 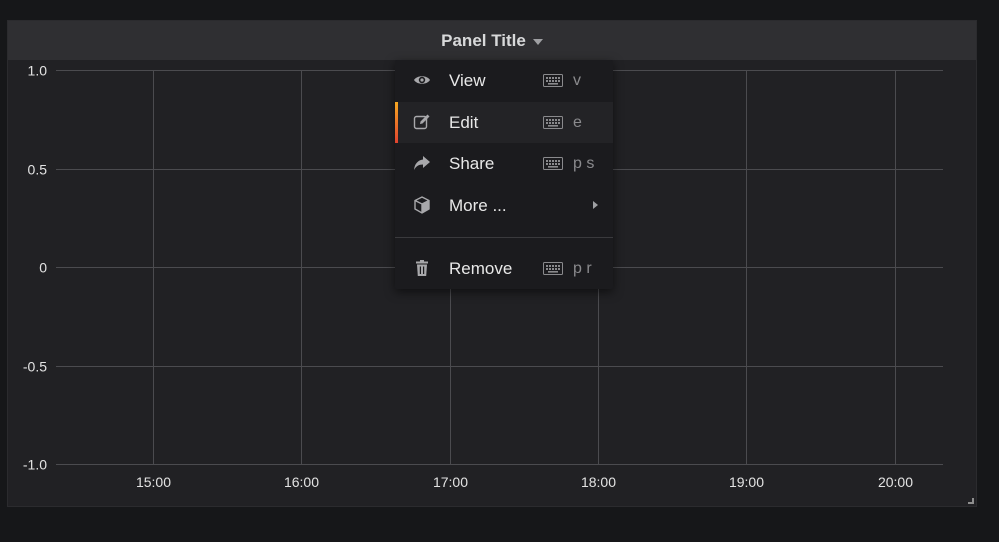 What do you see at coordinates (422, 268) in the screenshot?
I see `trash-icon` at bounding box center [422, 268].